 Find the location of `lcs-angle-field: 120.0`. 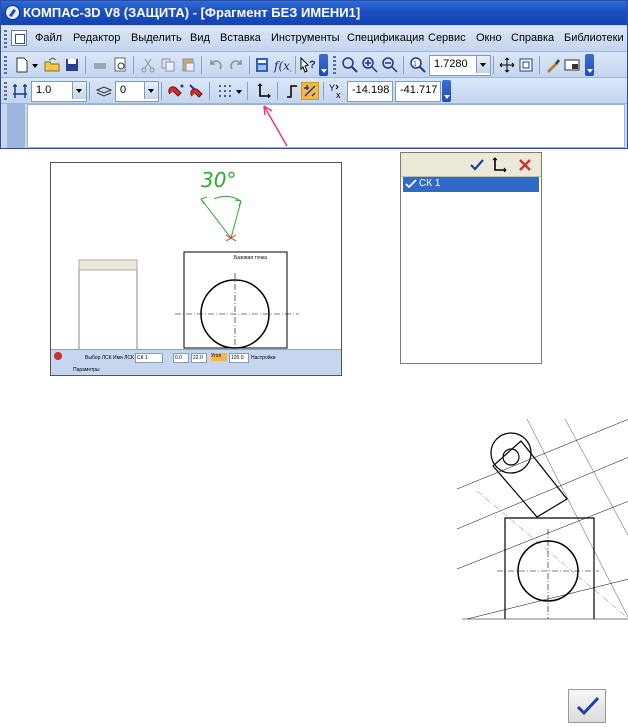

lcs-angle-field: 120.0 is located at coordinates (239, 358).